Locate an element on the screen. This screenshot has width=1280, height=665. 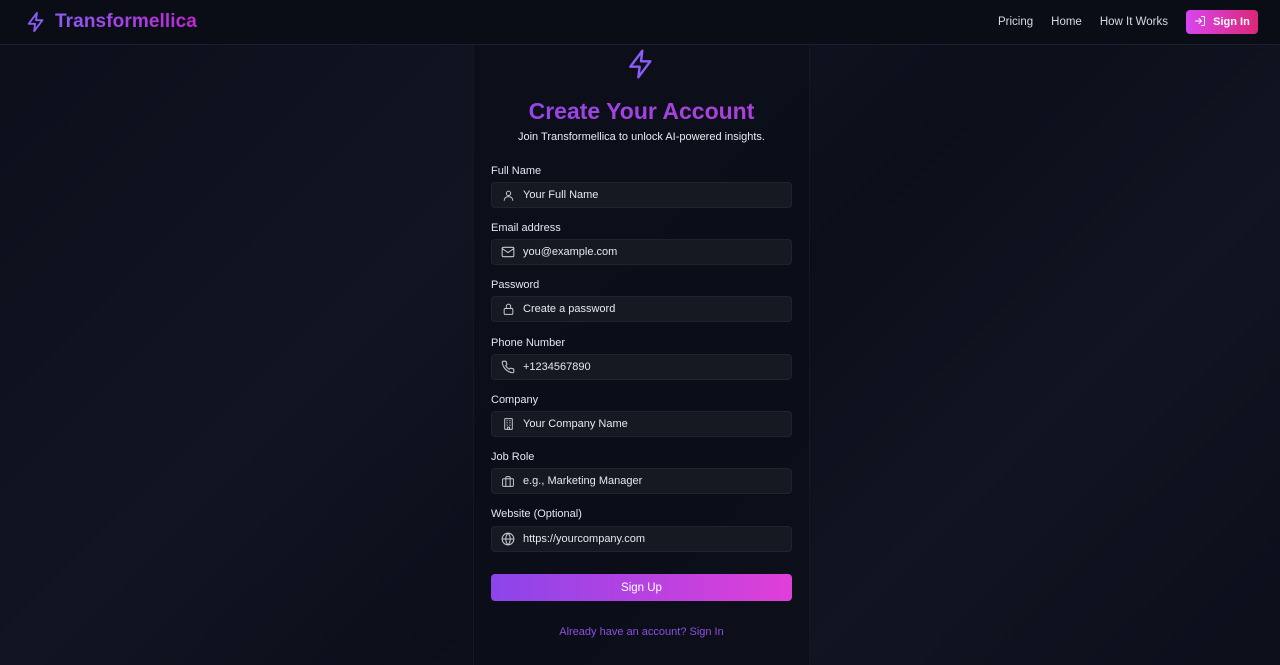
company-label: Company is located at coordinates (515, 400).